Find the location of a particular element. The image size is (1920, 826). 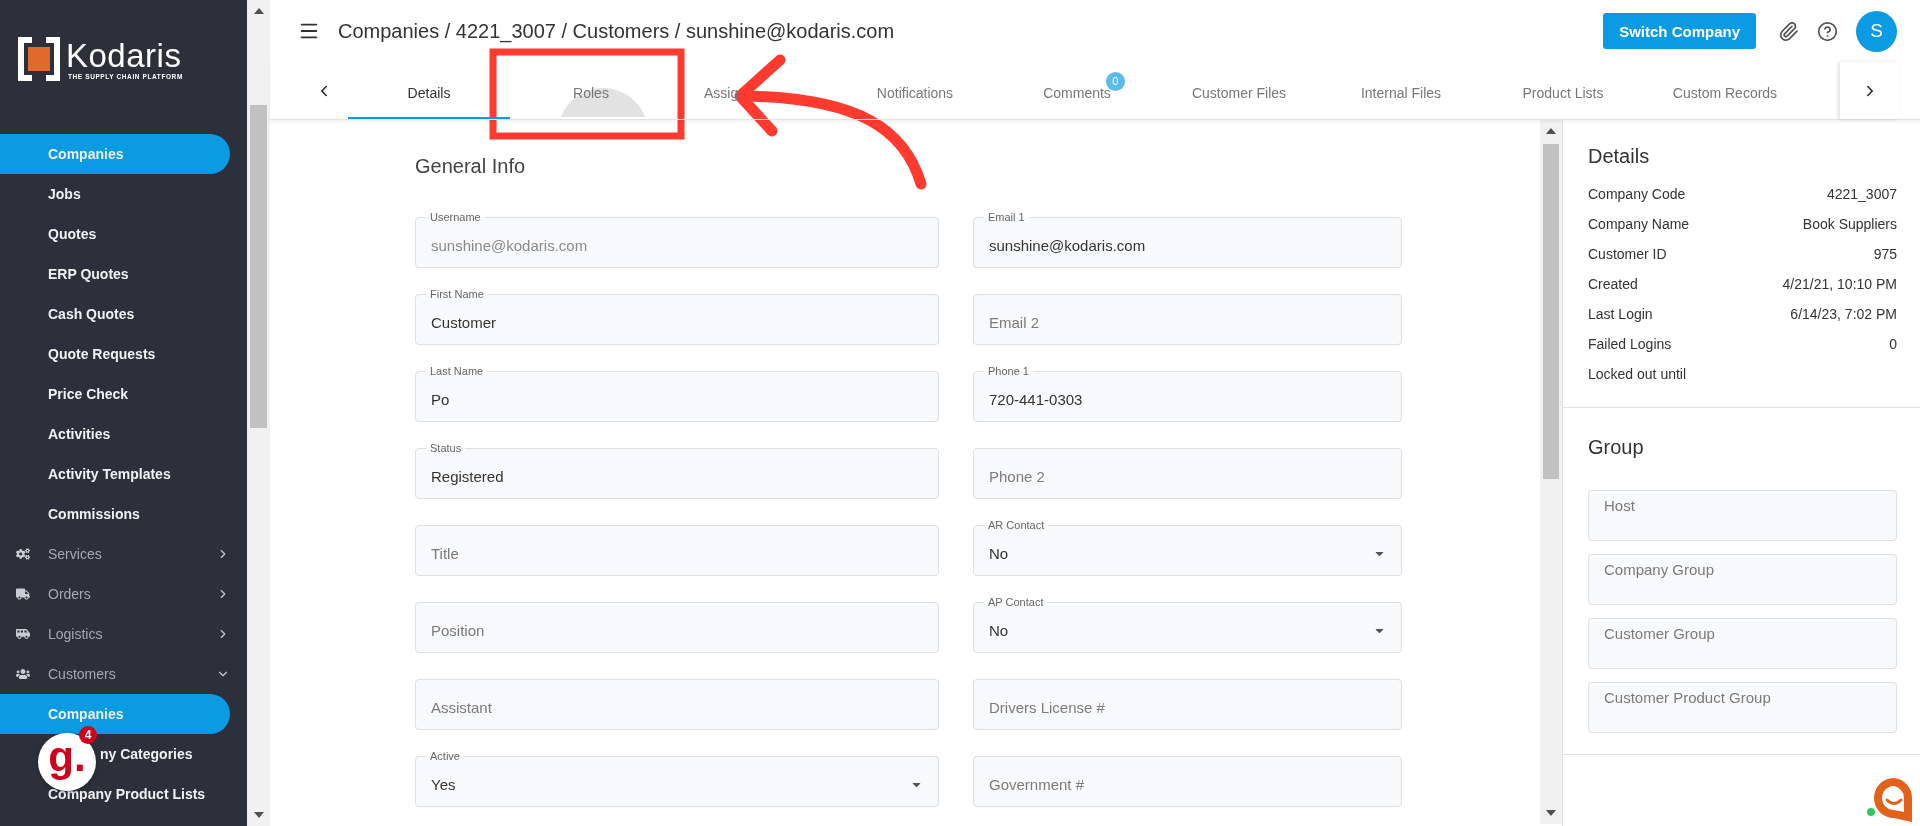

placeholder-text: Assistant is located at coordinates (462, 707).